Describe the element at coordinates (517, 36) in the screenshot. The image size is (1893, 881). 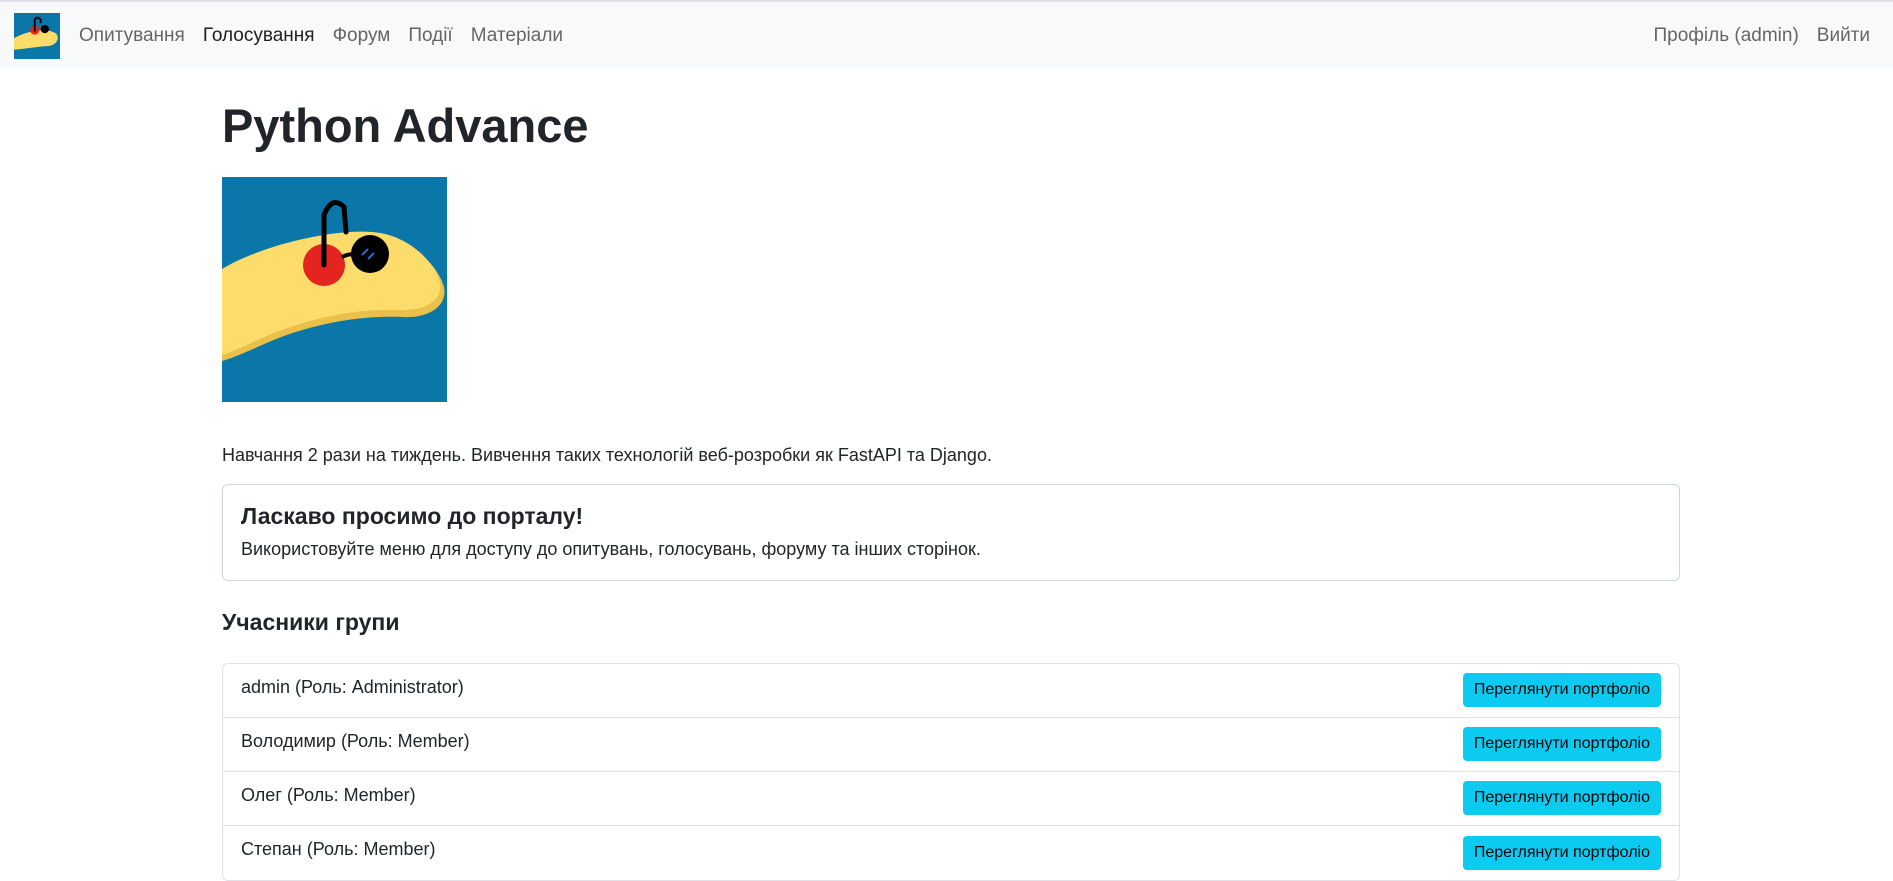
I see `nav-item-materials: Матеріали` at that location.